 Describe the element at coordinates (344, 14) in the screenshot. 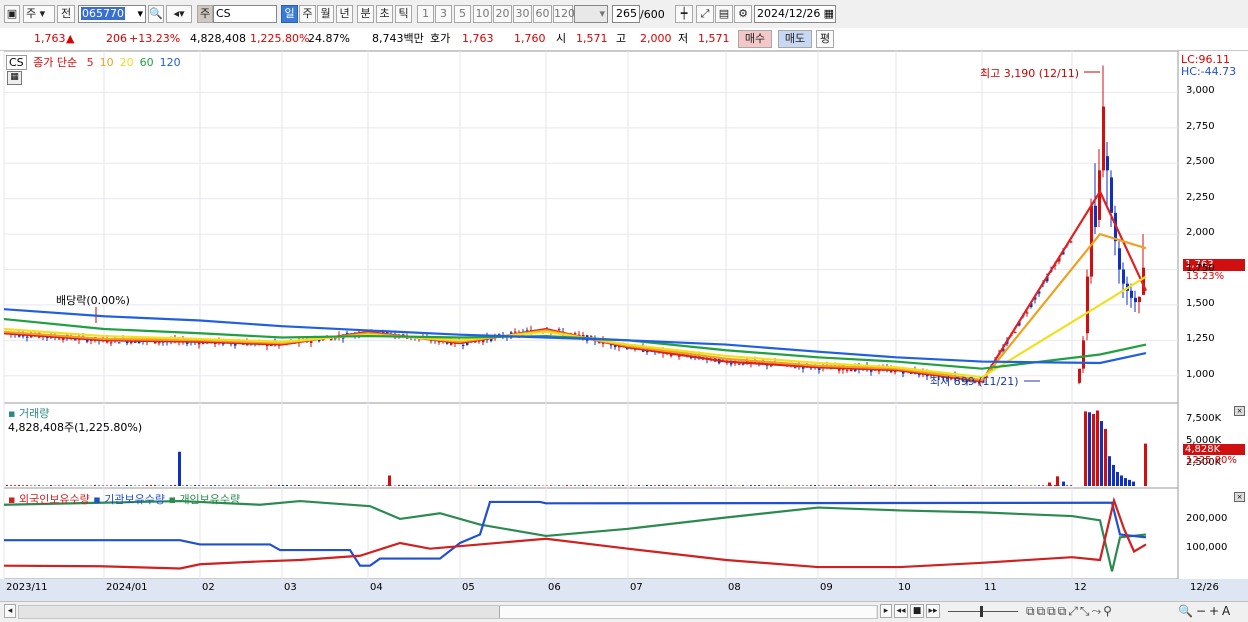

I see `period-year: 년` at that location.